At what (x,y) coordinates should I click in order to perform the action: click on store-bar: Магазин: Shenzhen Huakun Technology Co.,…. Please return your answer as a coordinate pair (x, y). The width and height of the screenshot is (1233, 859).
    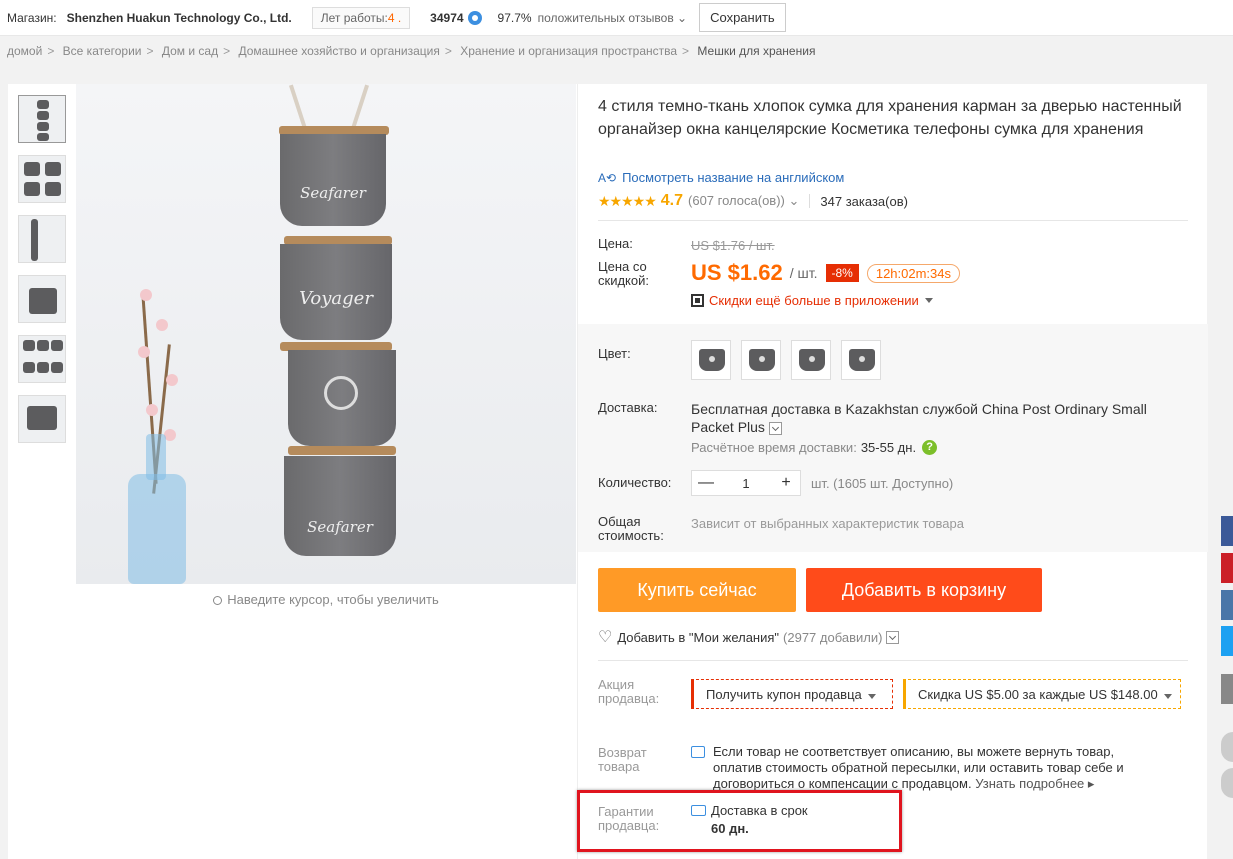
    Looking at the image, I should click on (616, 18).